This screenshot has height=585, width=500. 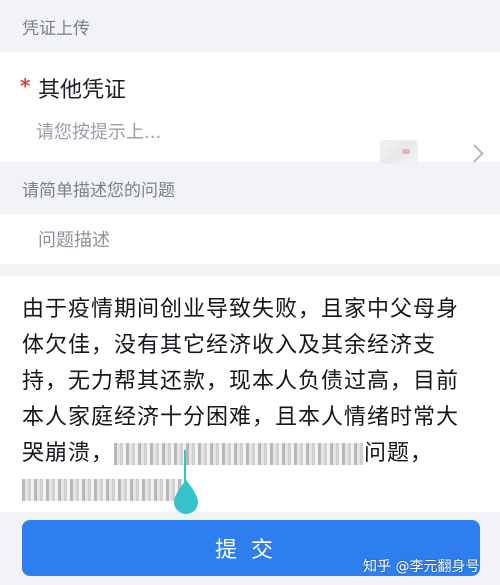 I want to click on text-selection-handle-icon, so click(x=186, y=497).